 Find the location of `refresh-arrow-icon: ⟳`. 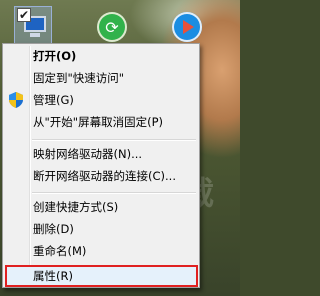

refresh-arrow-icon: ⟳ is located at coordinates (112, 27).